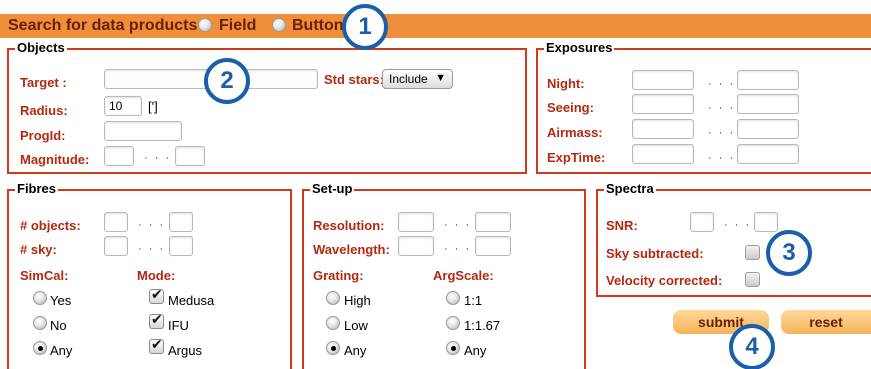 The height and width of the screenshot is (369, 871). I want to click on night-max-input, so click(768, 80).